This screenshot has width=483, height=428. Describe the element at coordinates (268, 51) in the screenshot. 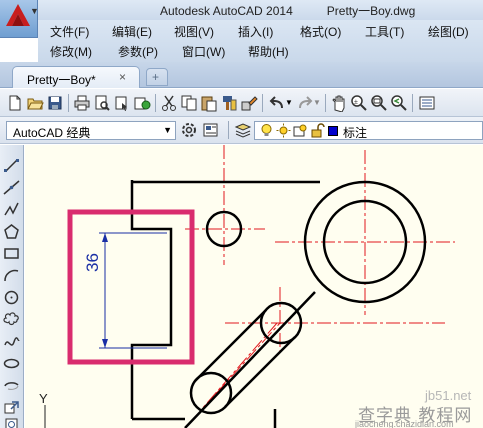

I see `menu-help: 帮助(H)` at that location.